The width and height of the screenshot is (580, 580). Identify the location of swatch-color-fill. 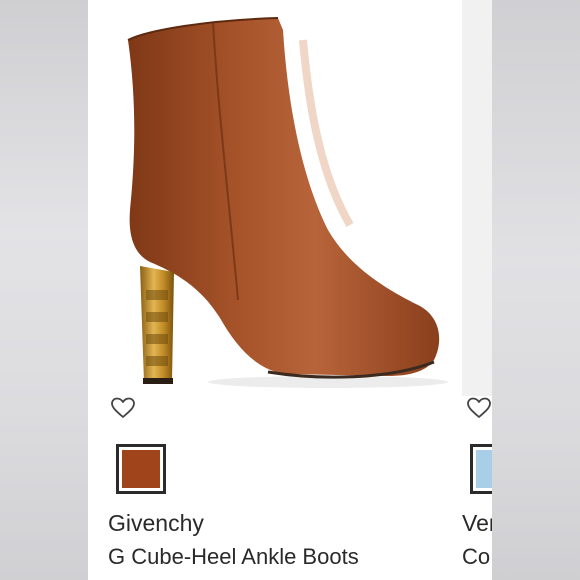
(141, 469).